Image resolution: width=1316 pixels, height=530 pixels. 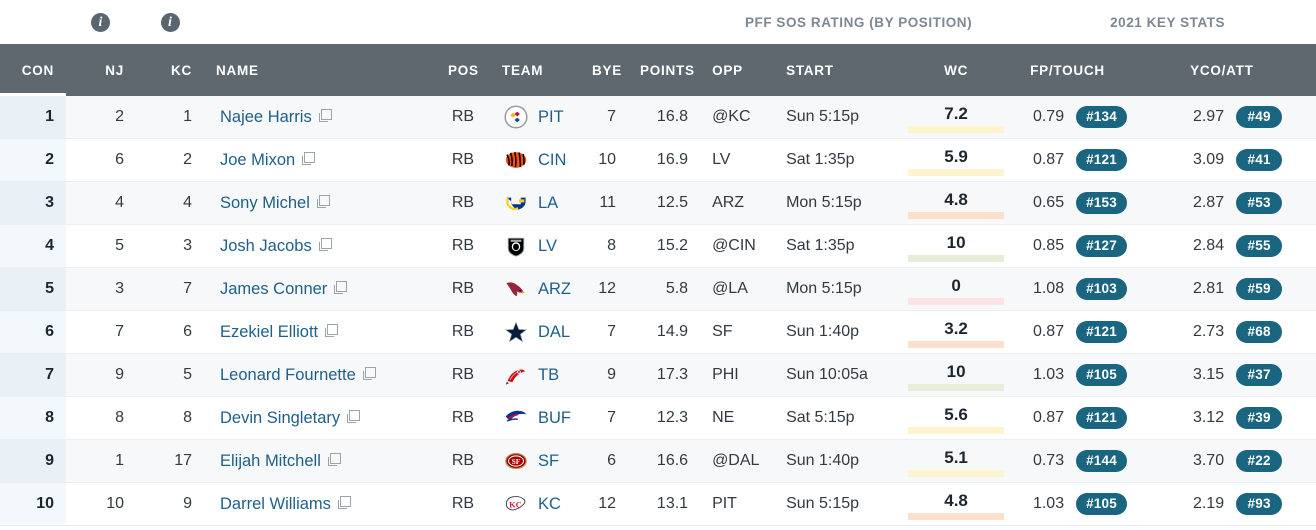 What do you see at coordinates (664, 418) in the screenshot?
I see `cell-points: 12.3` at bounding box center [664, 418].